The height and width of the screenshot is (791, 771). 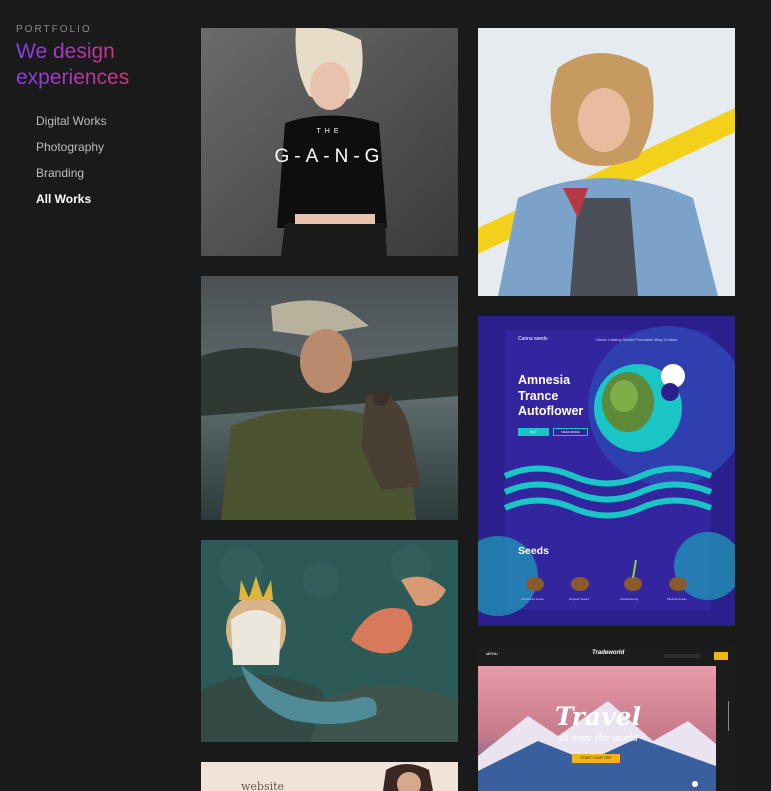 What do you see at coordinates (538, 395) in the screenshot?
I see `amnesia-title-line-2: Trance` at bounding box center [538, 395].